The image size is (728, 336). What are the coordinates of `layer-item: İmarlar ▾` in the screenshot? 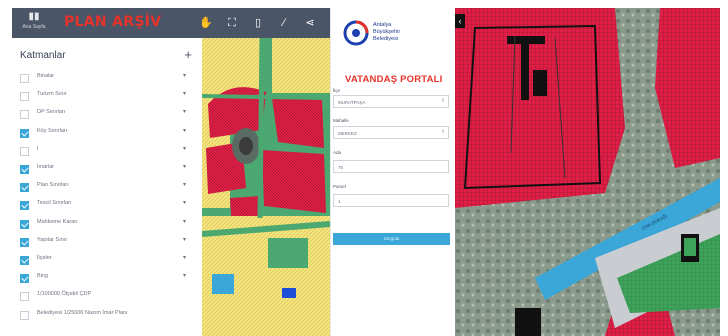 It's located at (109, 170).